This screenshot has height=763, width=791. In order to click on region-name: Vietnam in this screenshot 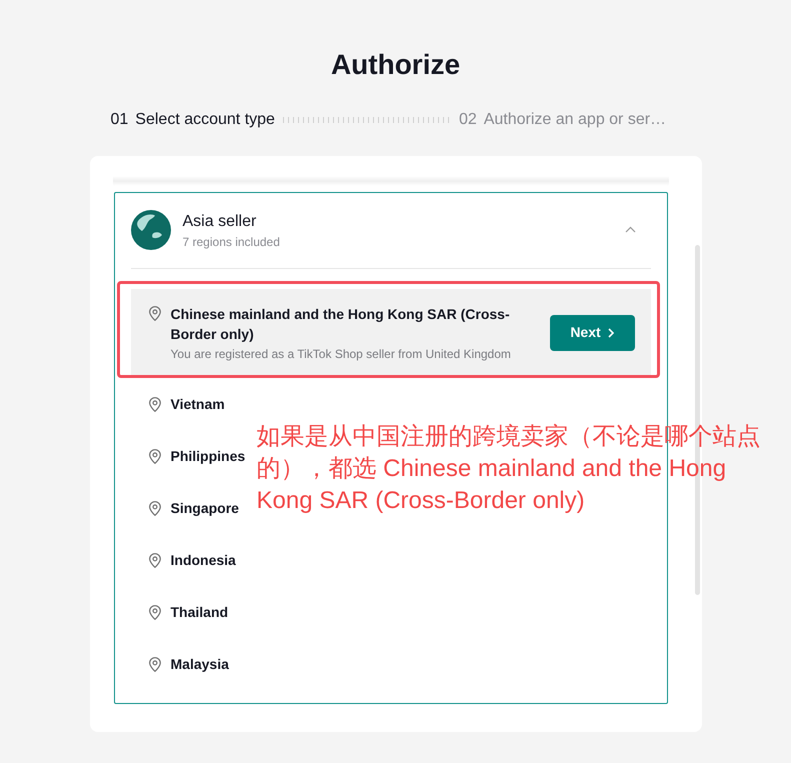, I will do `click(197, 404)`.